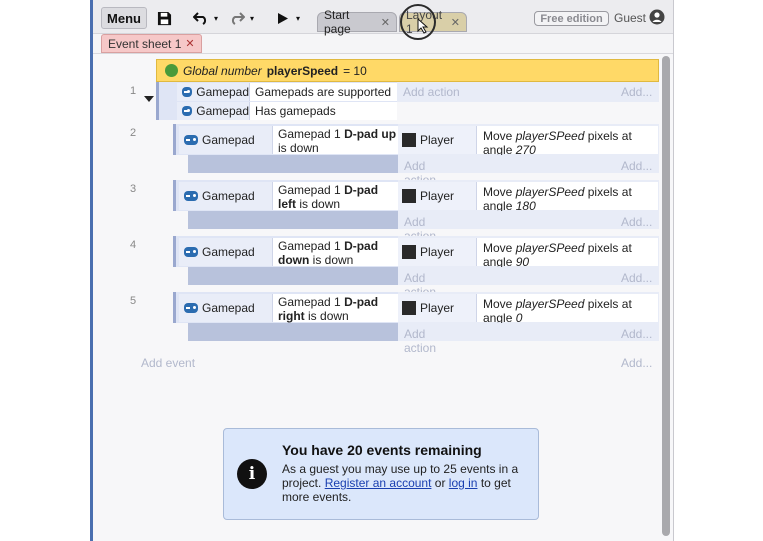  What do you see at coordinates (164, 18) in the screenshot?
I see `save-icon` at bounding box center [164, 18].